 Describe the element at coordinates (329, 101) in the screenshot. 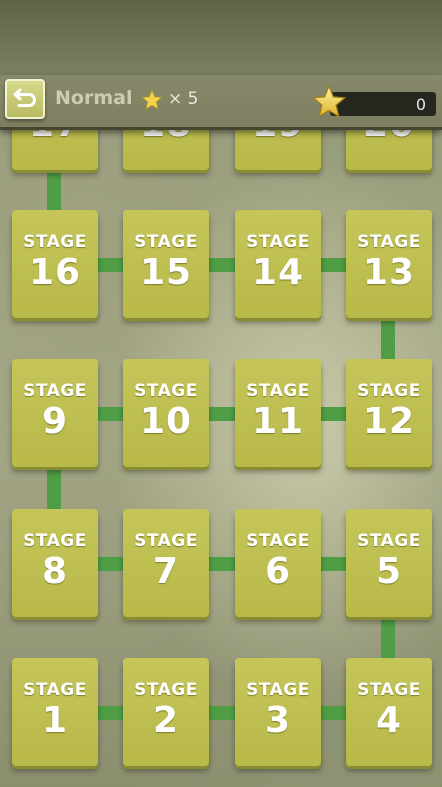

I see `score-star-icon` at that location.